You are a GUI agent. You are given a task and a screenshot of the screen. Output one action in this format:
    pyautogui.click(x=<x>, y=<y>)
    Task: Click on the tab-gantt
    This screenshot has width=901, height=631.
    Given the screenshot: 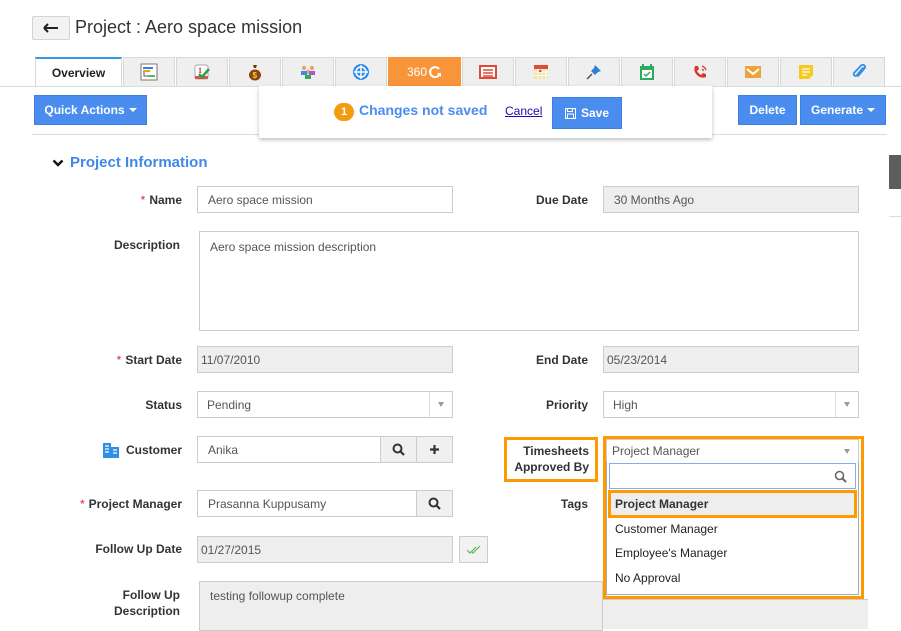 What is the action you would take?
    pyautogui.click(x=149, y=71)
    